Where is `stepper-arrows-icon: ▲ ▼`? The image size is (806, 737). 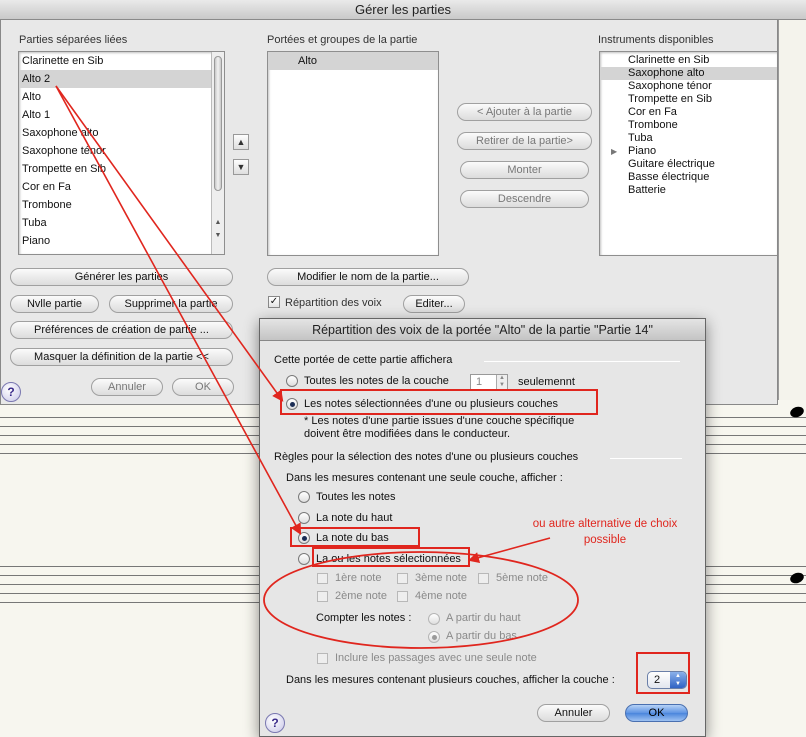
stepper-arrows-icon: ▲ ▼ is located at coordinates (501, 382).